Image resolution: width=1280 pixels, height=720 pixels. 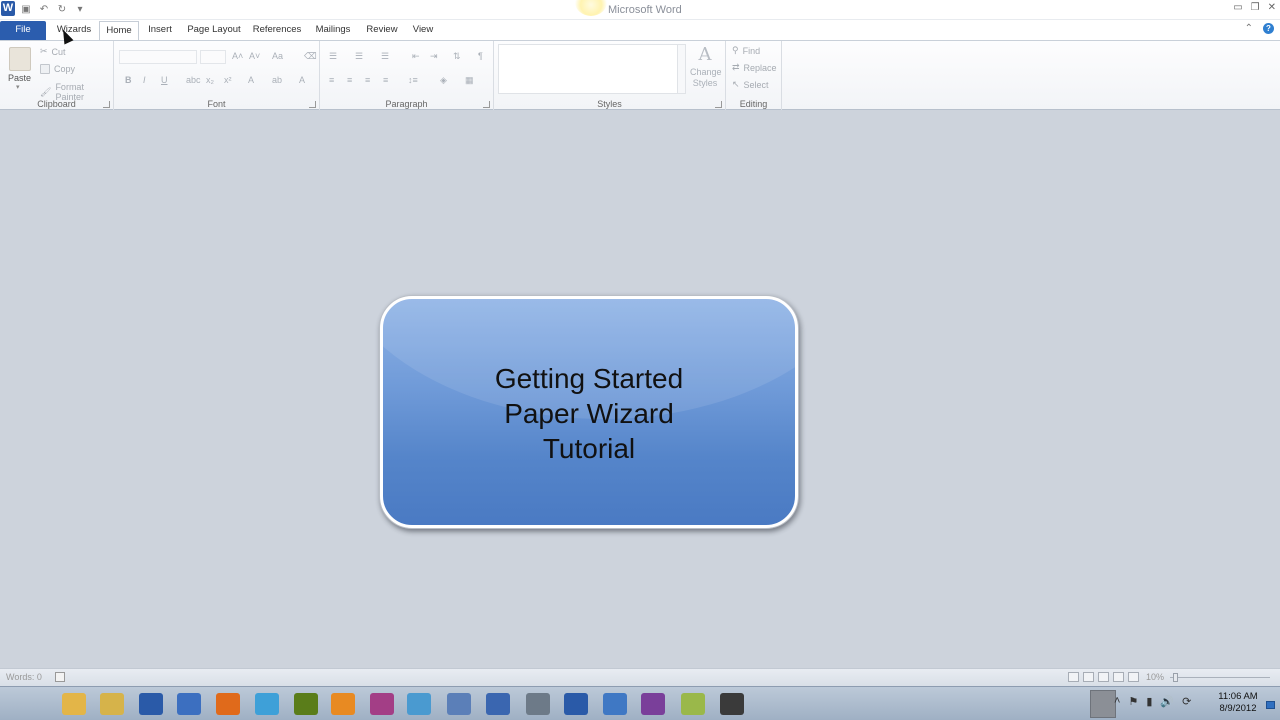 I want to click on tab-page-layout: Page Layout, so click(x=214, y=30).